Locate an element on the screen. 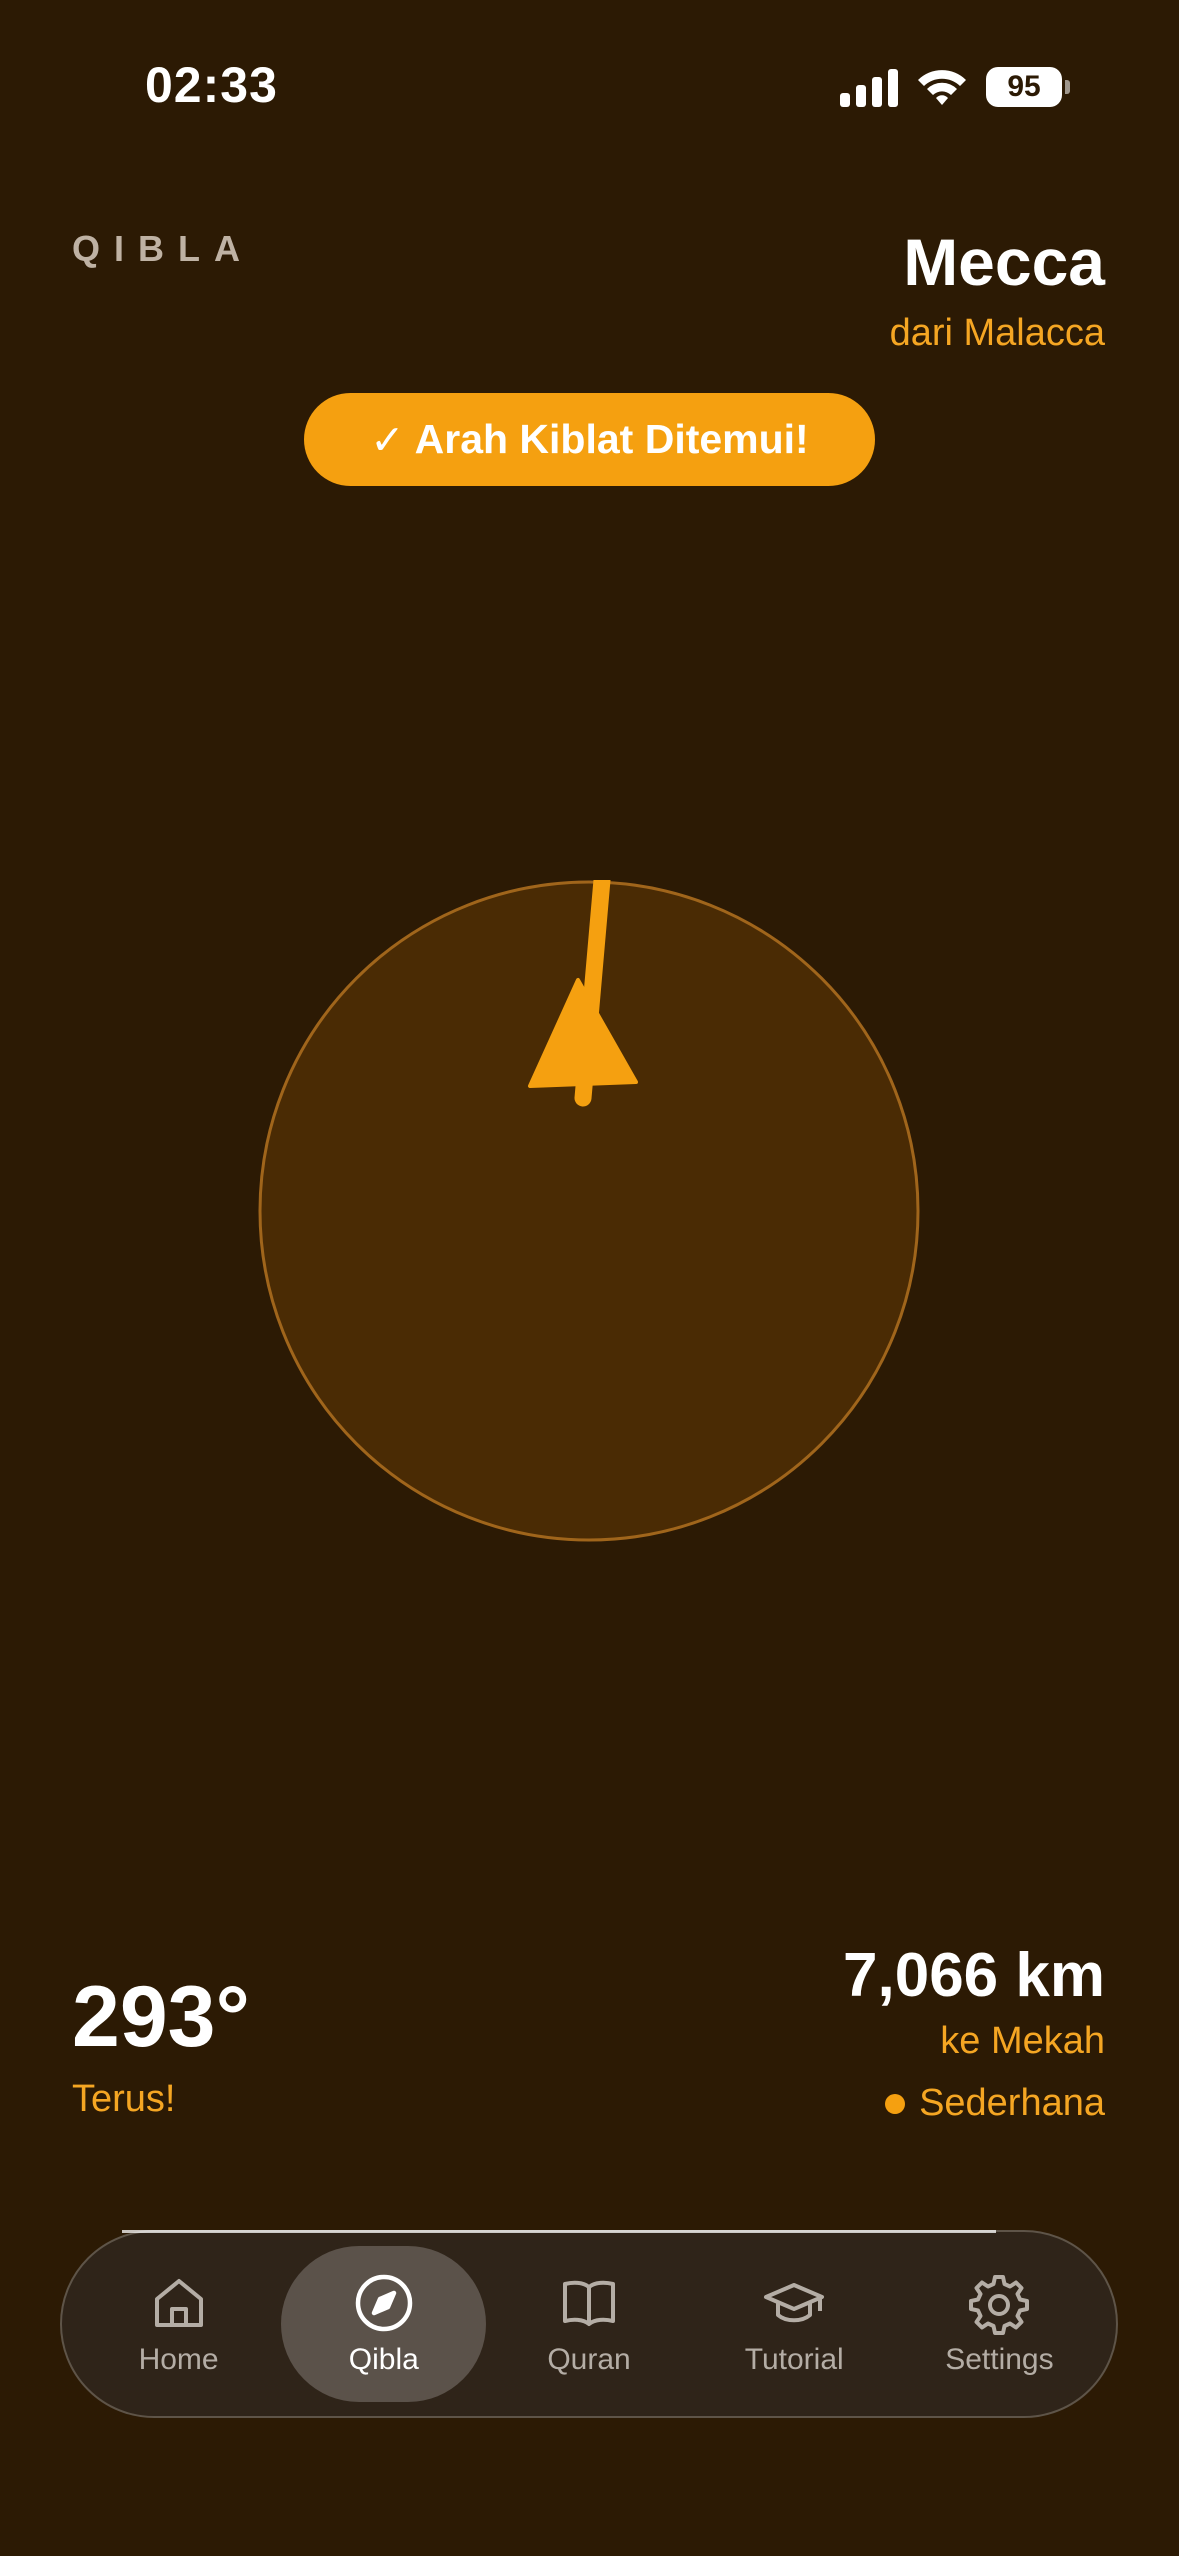 Image resolution: width=1179 pixels, height=2556 pixels. tab-qibla-label: Qibla is located at coordinates (383, 2359).